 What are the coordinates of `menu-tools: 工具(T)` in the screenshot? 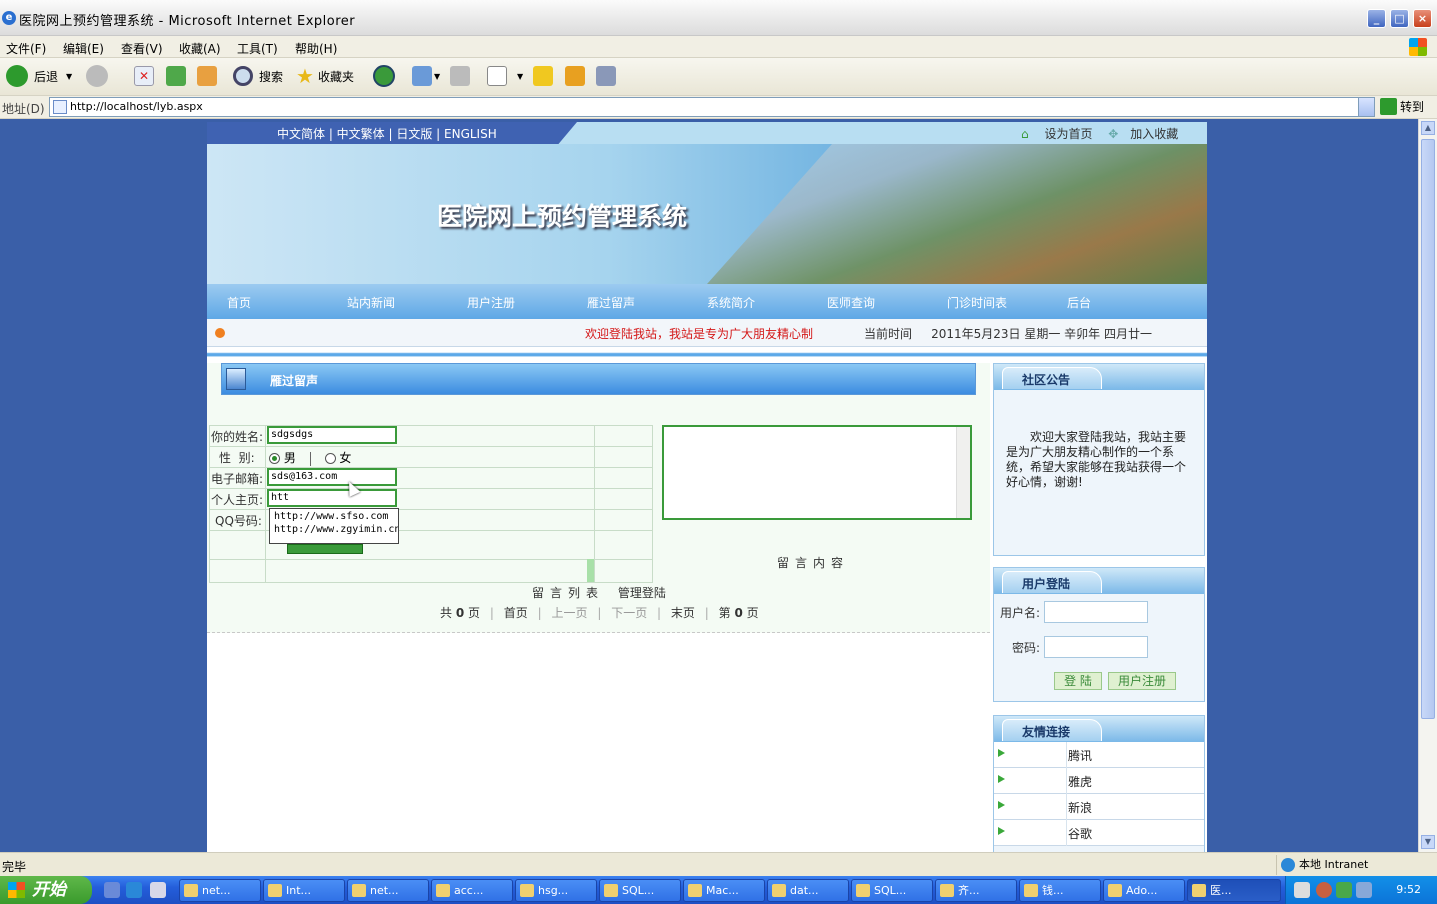 It's located at (257, 48).